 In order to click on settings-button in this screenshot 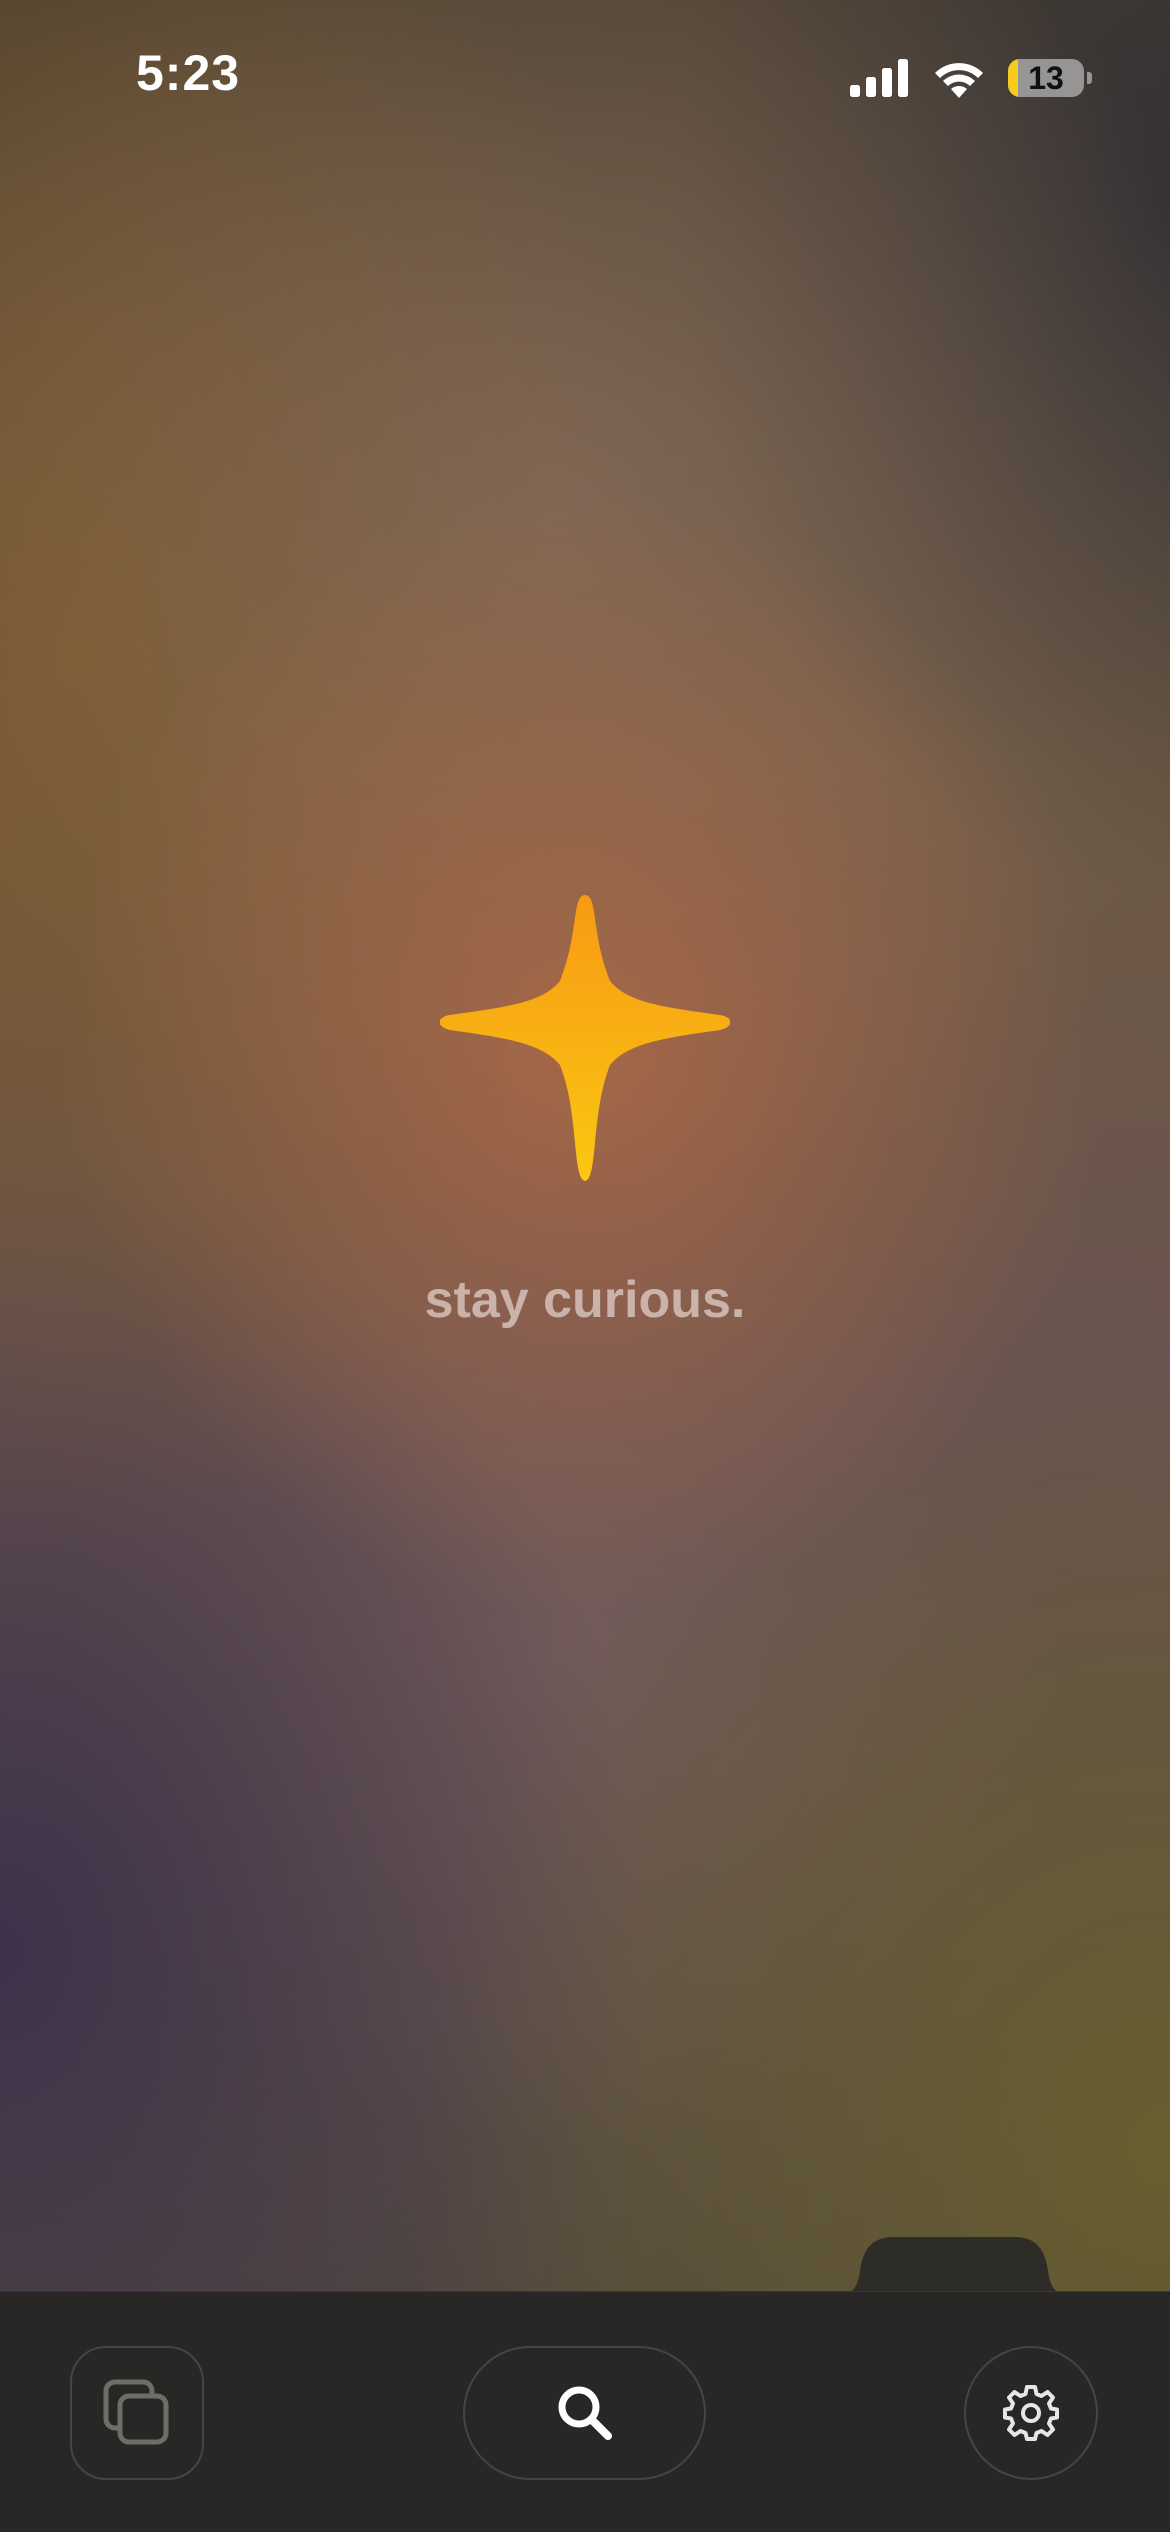, I will do `click(1031, 2413)`.